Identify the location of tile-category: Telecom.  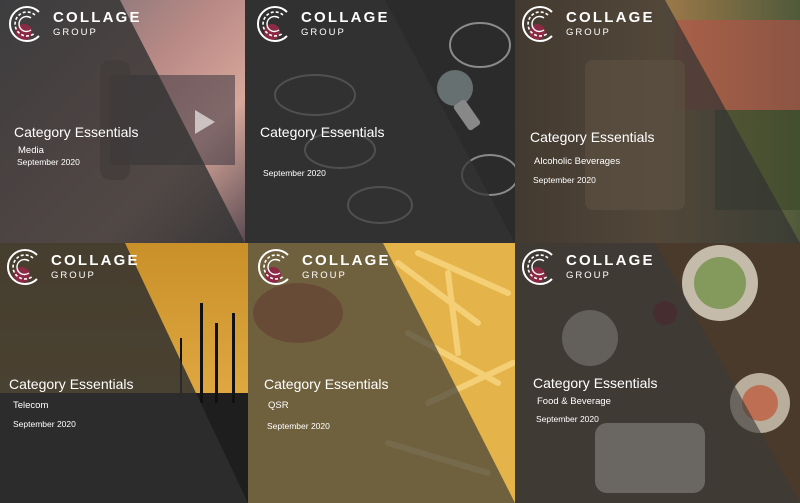
(31, 405).